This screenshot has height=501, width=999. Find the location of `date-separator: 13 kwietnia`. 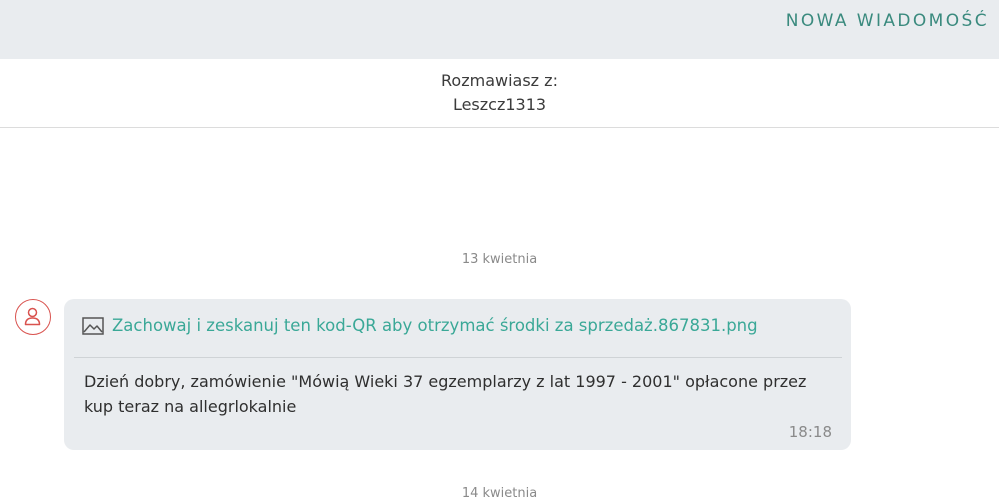

date-separator: 13 kwietnia is located at coordinates (499, 259).